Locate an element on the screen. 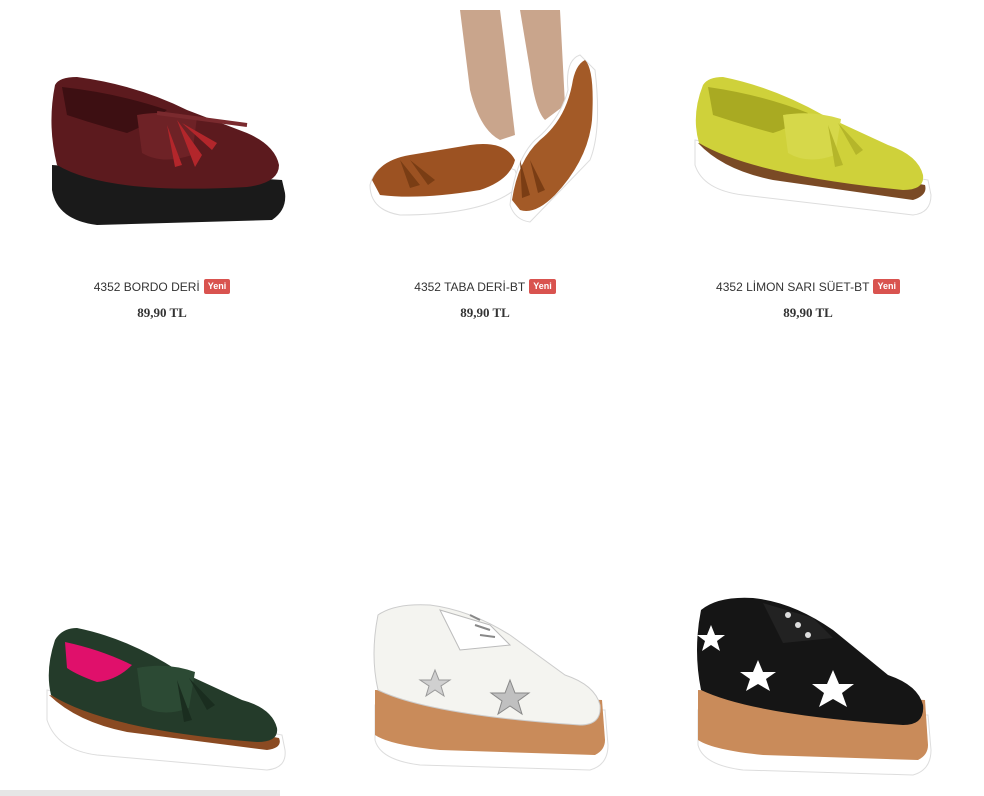 The height and width of the screenshot is (796, 984). product-name-line: 4352 LİMON SARI SÜET-BT Yeni is located at coordinates (808, 287).